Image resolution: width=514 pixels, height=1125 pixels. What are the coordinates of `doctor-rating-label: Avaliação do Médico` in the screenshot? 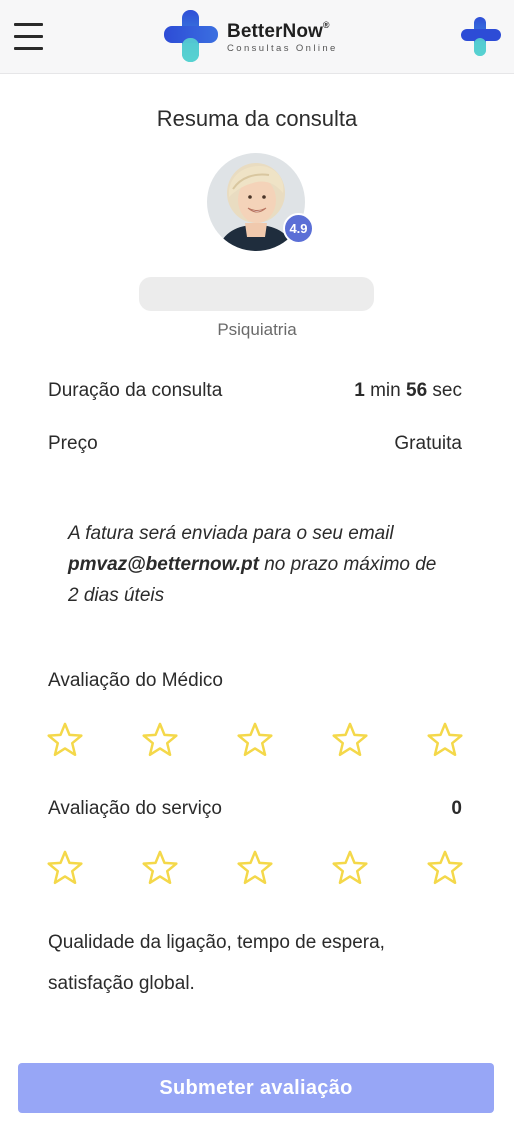 It's located at (135, 680).